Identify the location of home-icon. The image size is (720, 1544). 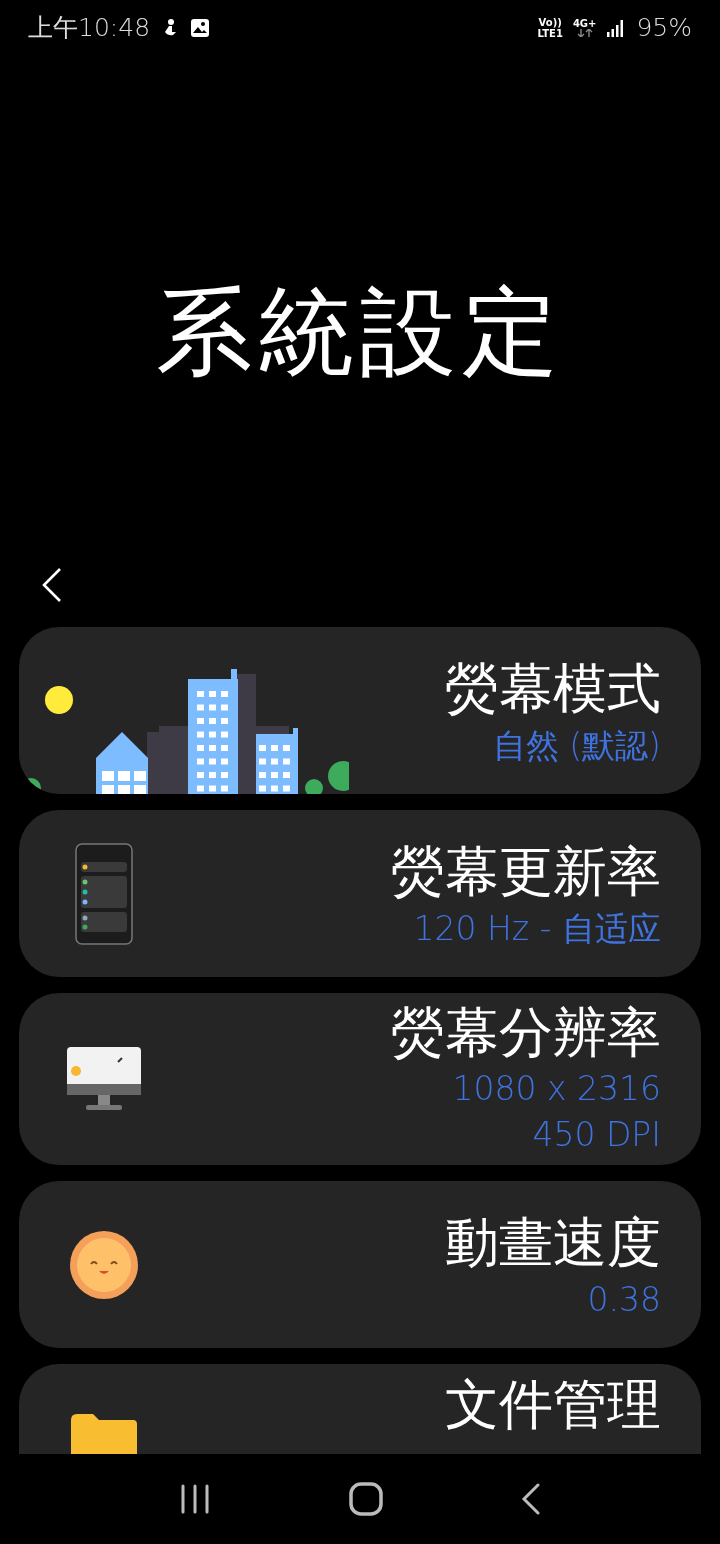
(366, 1499).